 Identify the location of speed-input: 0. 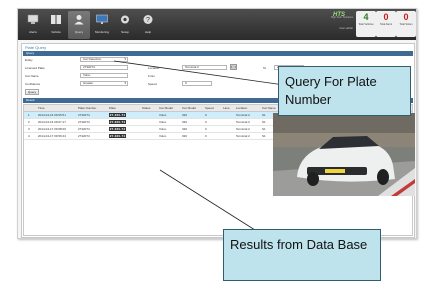
(197, 83).